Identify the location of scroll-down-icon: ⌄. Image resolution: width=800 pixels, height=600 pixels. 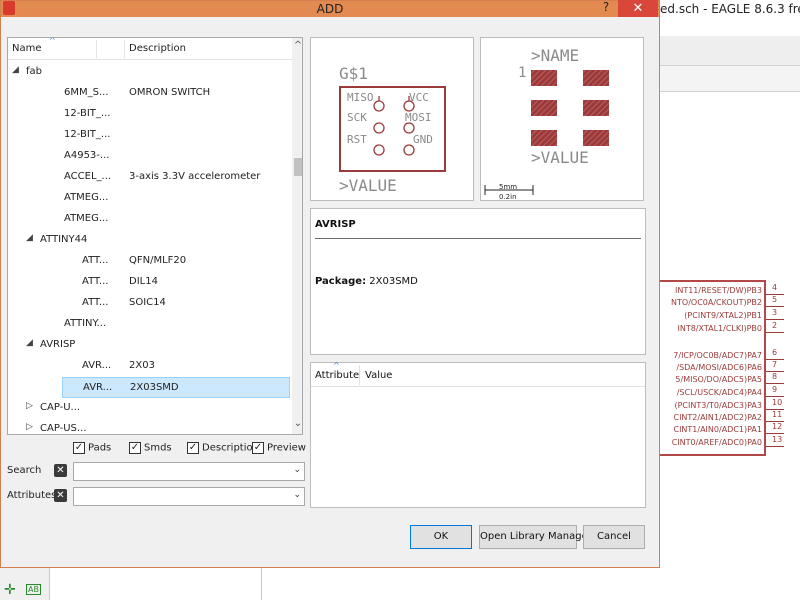
(297, 423).